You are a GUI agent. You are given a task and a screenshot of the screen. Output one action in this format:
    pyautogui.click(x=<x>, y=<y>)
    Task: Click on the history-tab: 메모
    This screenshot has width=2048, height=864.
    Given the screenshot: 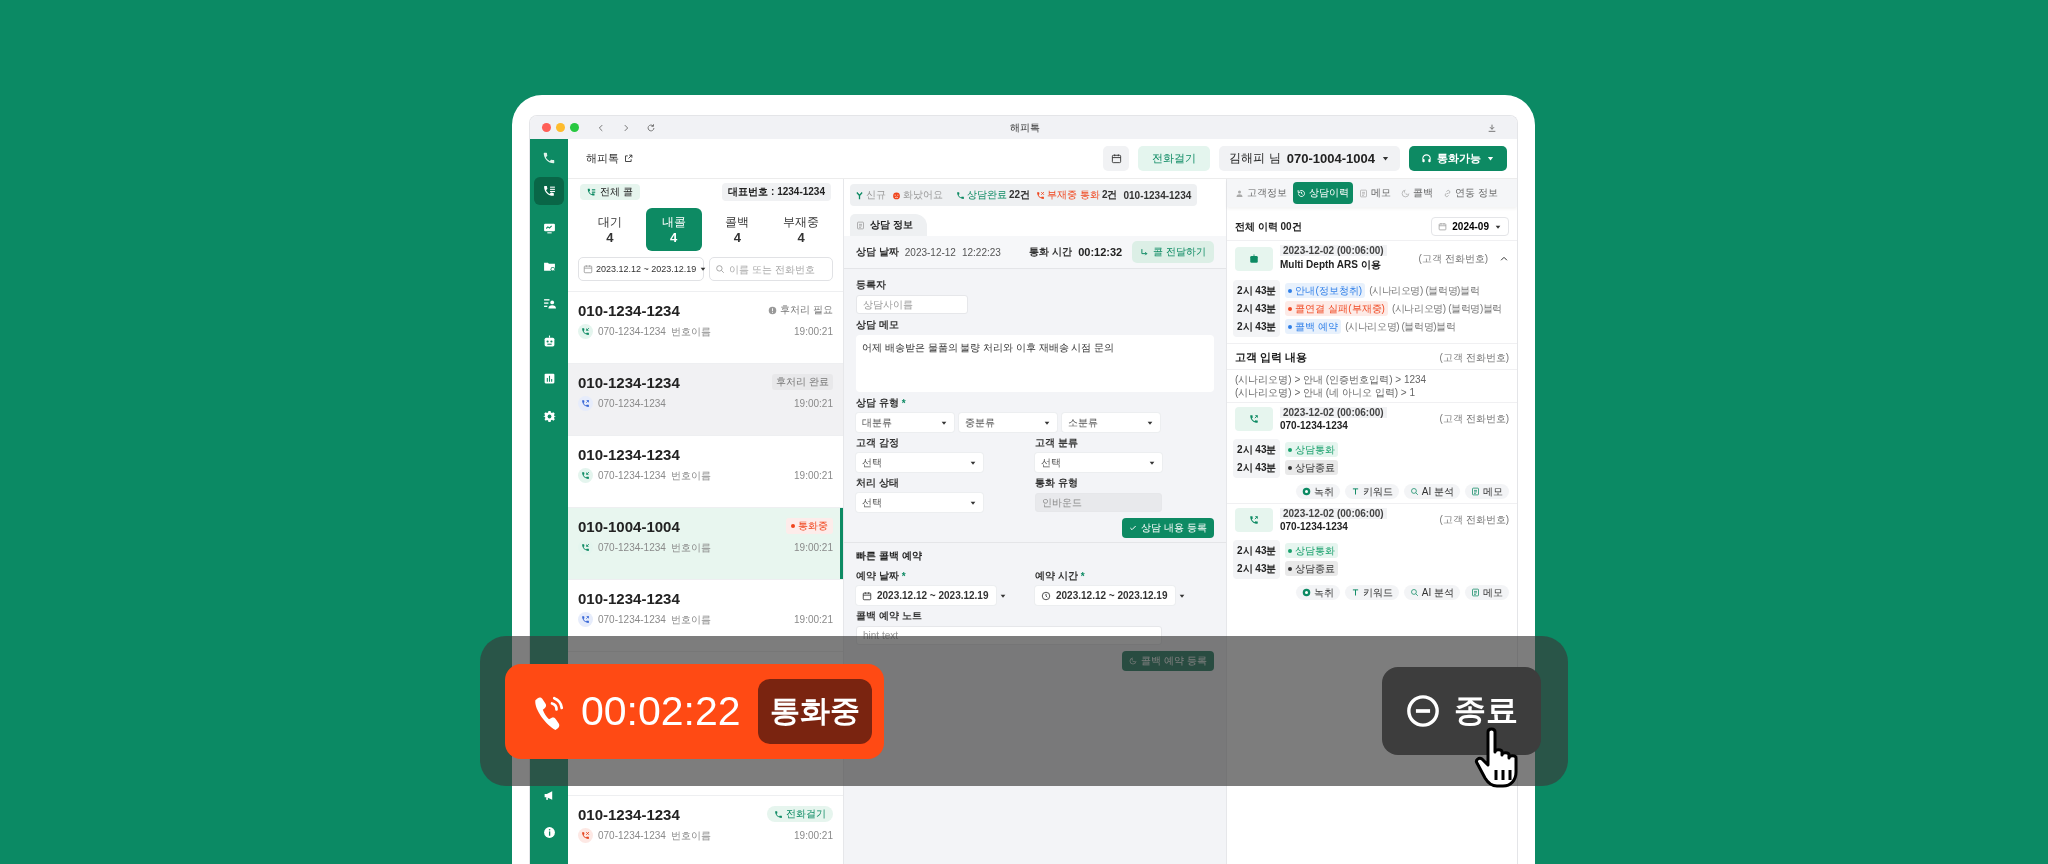 What is the action you would take?
    pyautogui.click(x=1375, y=193)
    